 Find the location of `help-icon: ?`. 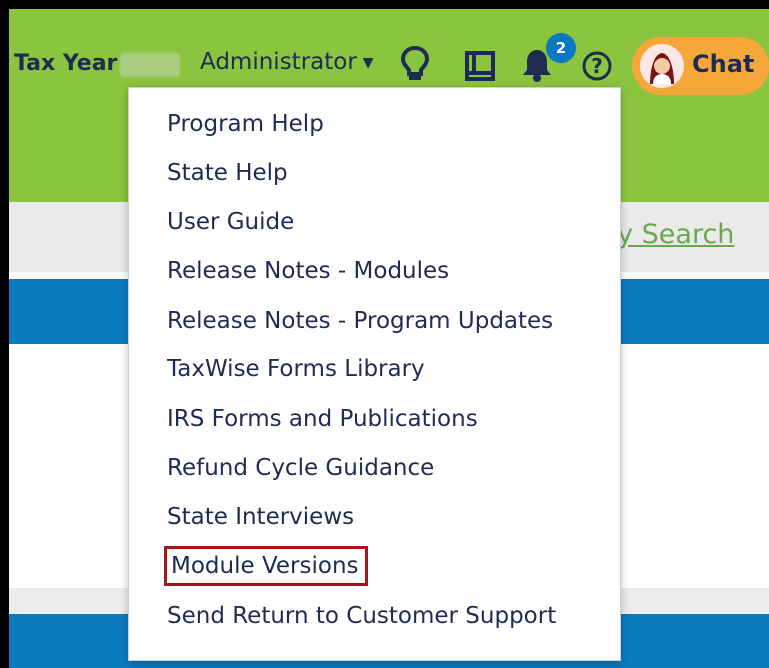

help-icon: ? is located at coordinates (597, 66).